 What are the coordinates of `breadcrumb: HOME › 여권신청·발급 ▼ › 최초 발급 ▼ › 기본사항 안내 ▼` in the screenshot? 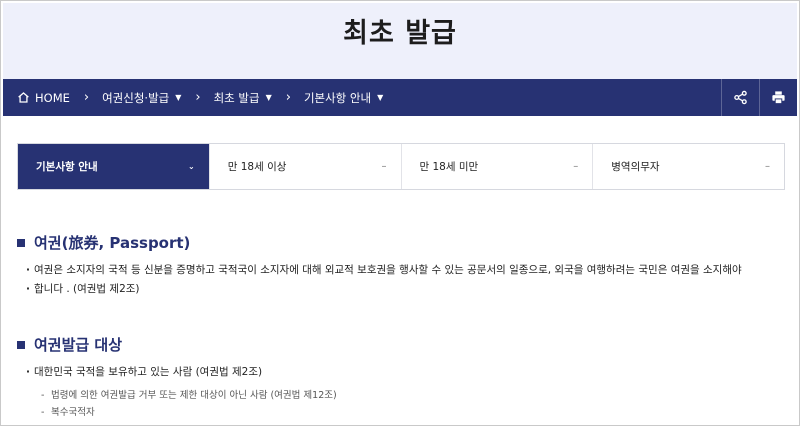 It's located at (362, 97).